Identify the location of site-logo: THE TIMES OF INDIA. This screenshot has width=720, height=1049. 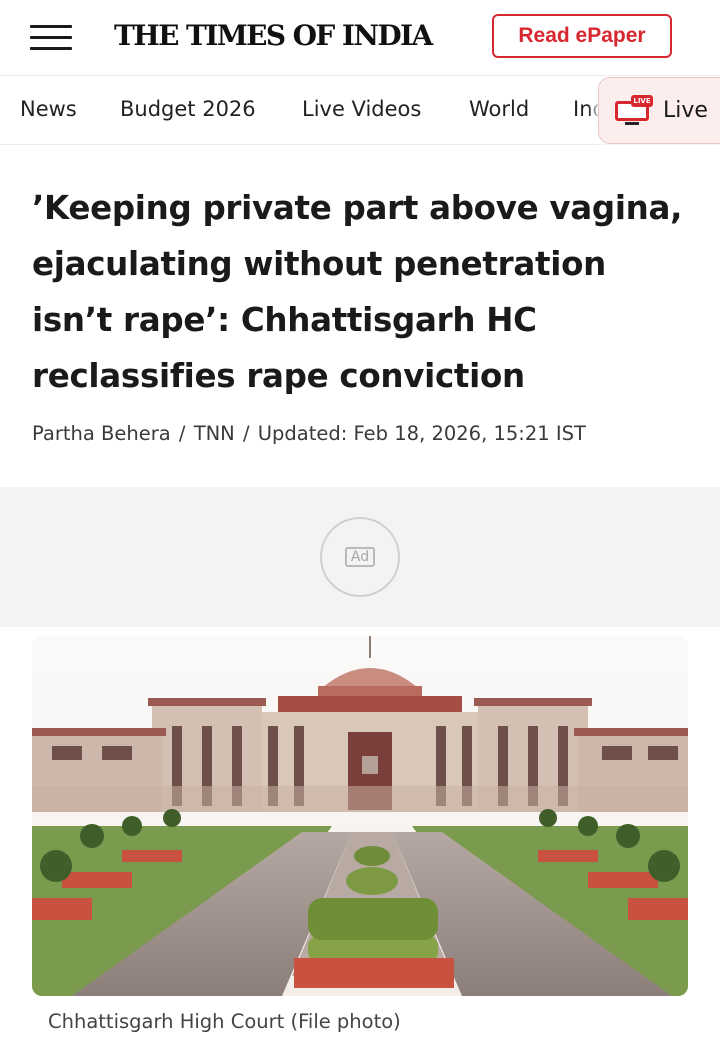
(273, 35).